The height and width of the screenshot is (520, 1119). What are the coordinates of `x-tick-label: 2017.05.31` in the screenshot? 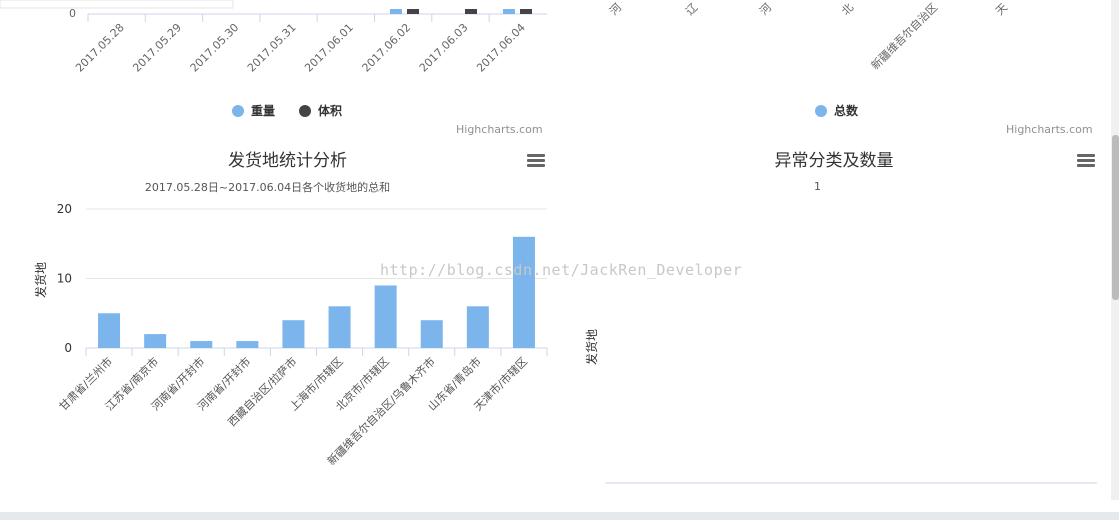 It's located at (272, 48).